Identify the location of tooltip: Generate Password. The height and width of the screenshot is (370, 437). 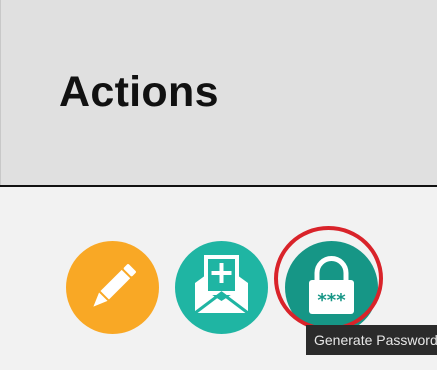
(371, 340).